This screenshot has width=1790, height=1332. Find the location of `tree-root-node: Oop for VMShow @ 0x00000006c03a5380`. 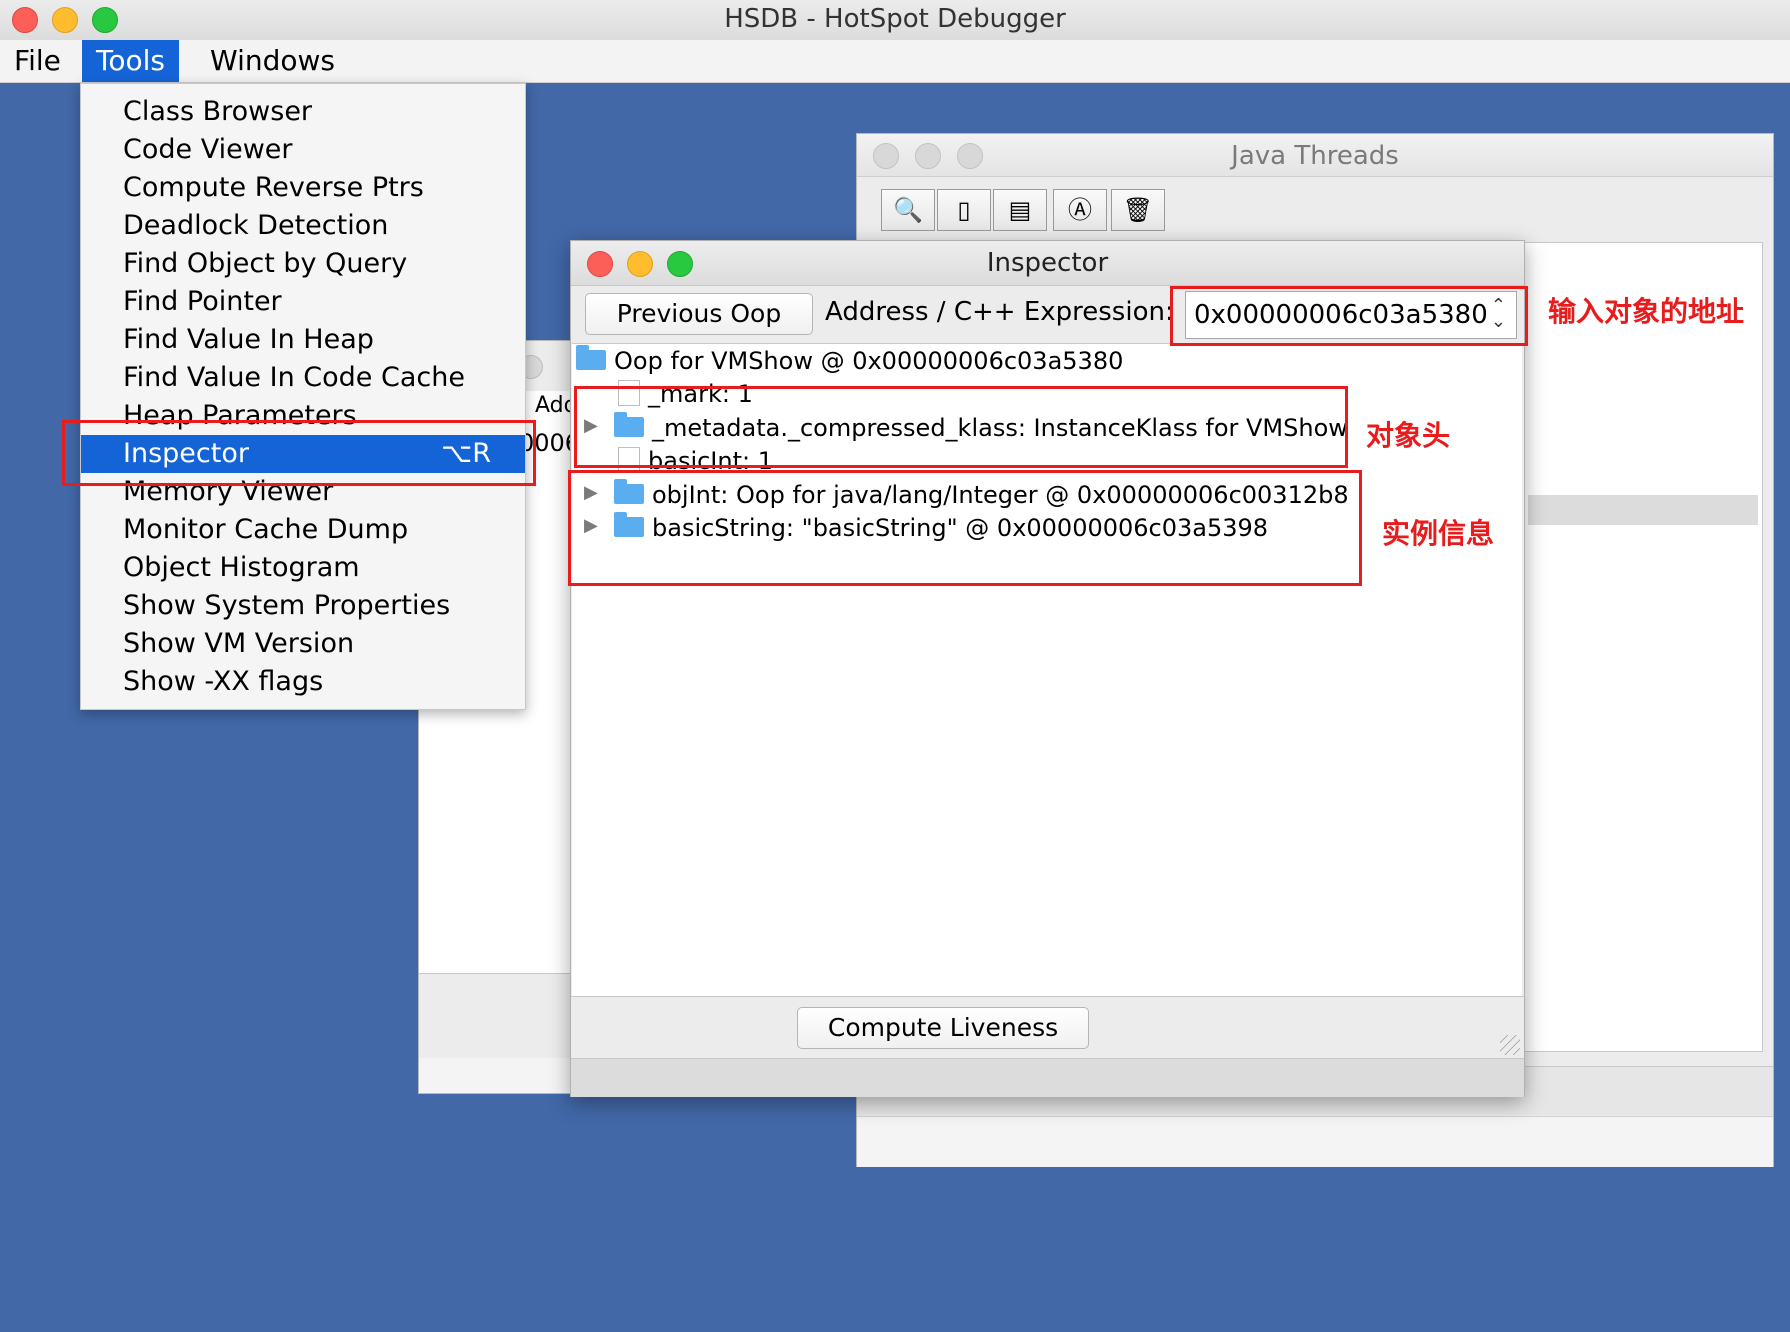

tree-root-node: Oop for VMShow @ 0x00000006c03a5380 is located at coordinates (849, 361).